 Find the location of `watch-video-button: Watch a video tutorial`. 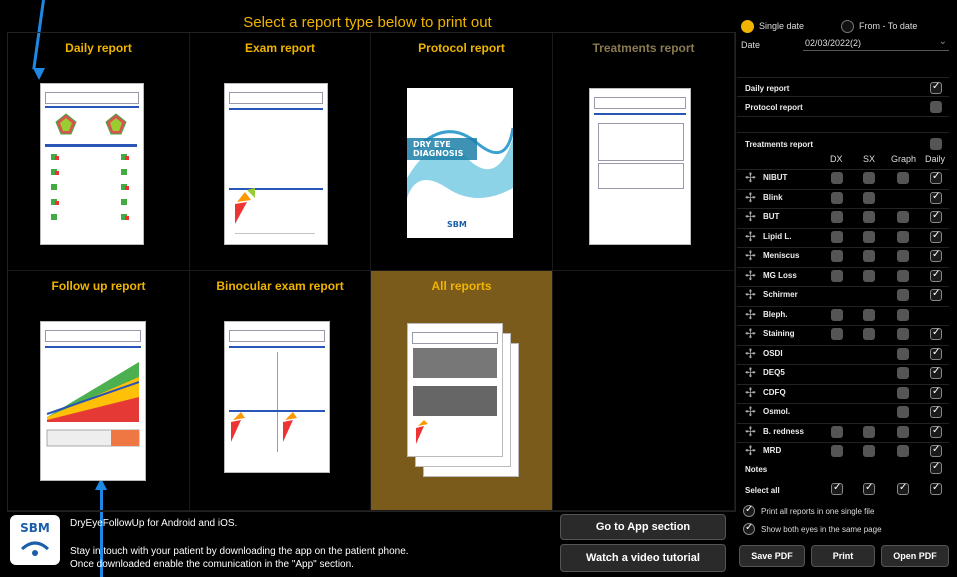

watch-video-button: Watch a video tutorial is located at coordinates (643, 558).